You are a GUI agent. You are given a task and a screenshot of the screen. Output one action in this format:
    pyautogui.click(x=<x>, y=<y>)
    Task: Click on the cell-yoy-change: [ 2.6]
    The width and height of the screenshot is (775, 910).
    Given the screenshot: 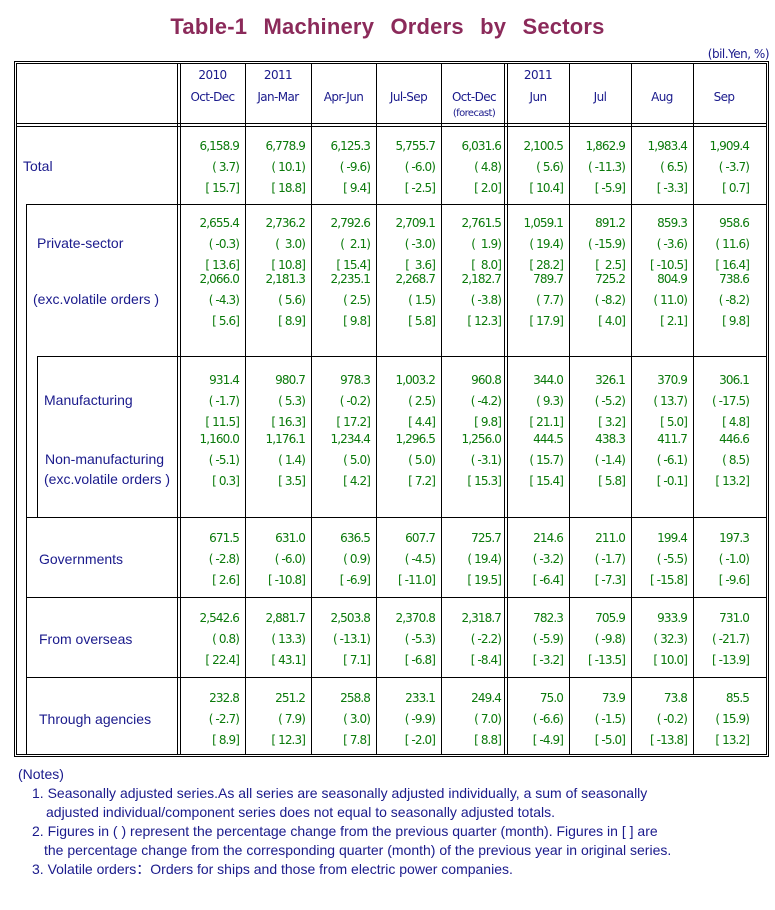 What is the action you would take?
    pyautogui.click(x=226, y=580)
    